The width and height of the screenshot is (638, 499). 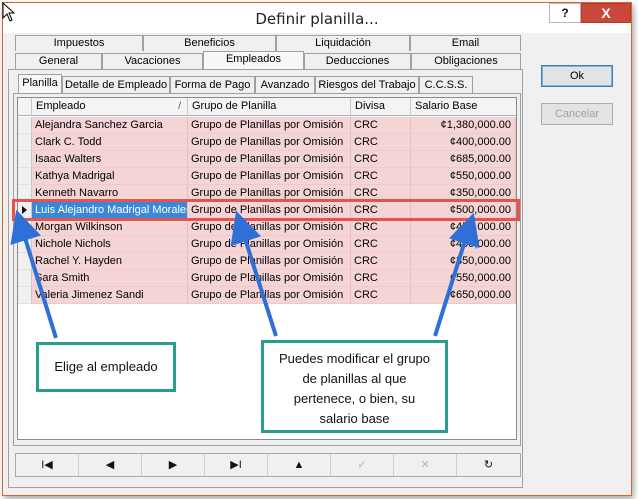 I want to click on cell-salario: ¢1,380,000.00, so click(x=463, y=125).